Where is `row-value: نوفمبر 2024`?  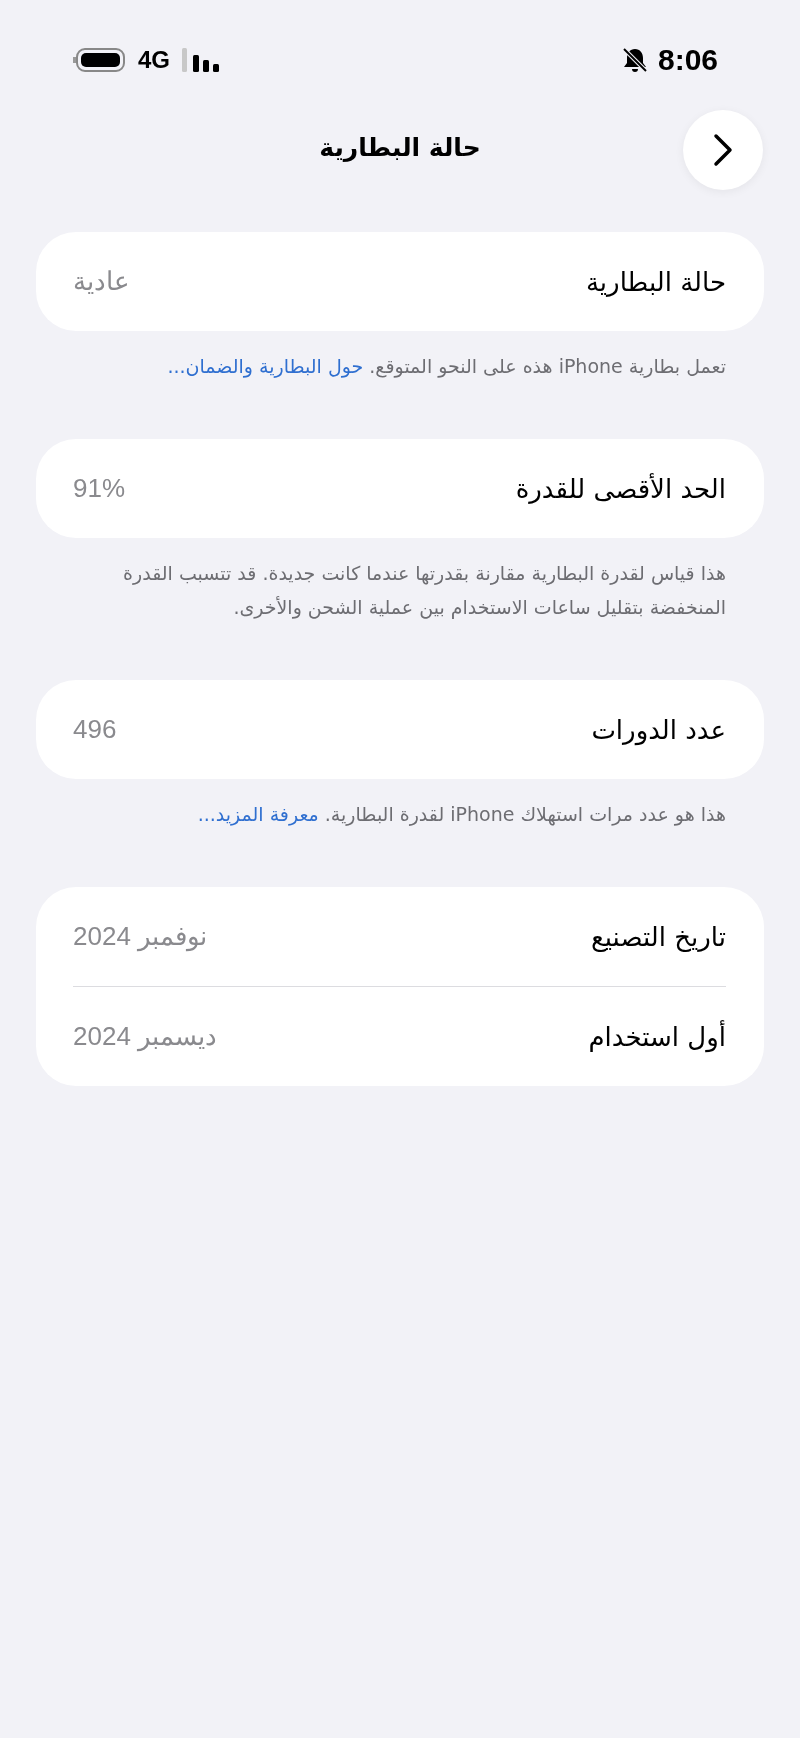
row-value: نوفمبر 2024 is located at coordinates (140, 936).